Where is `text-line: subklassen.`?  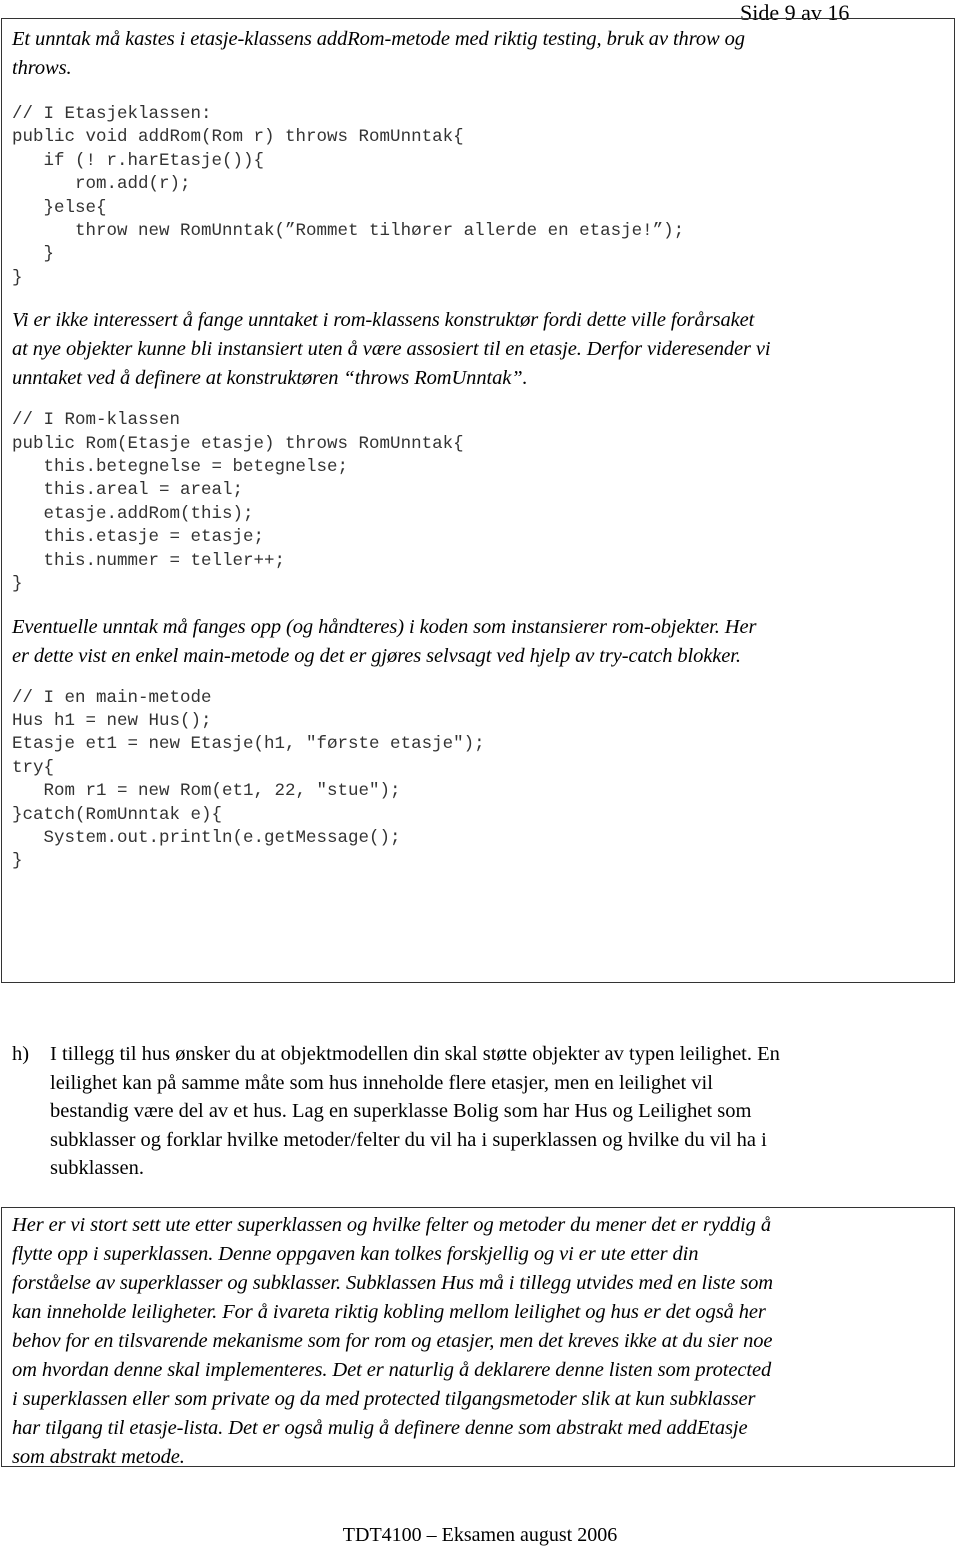
text-line: subklassen. is located at coordinates (97, 1168).